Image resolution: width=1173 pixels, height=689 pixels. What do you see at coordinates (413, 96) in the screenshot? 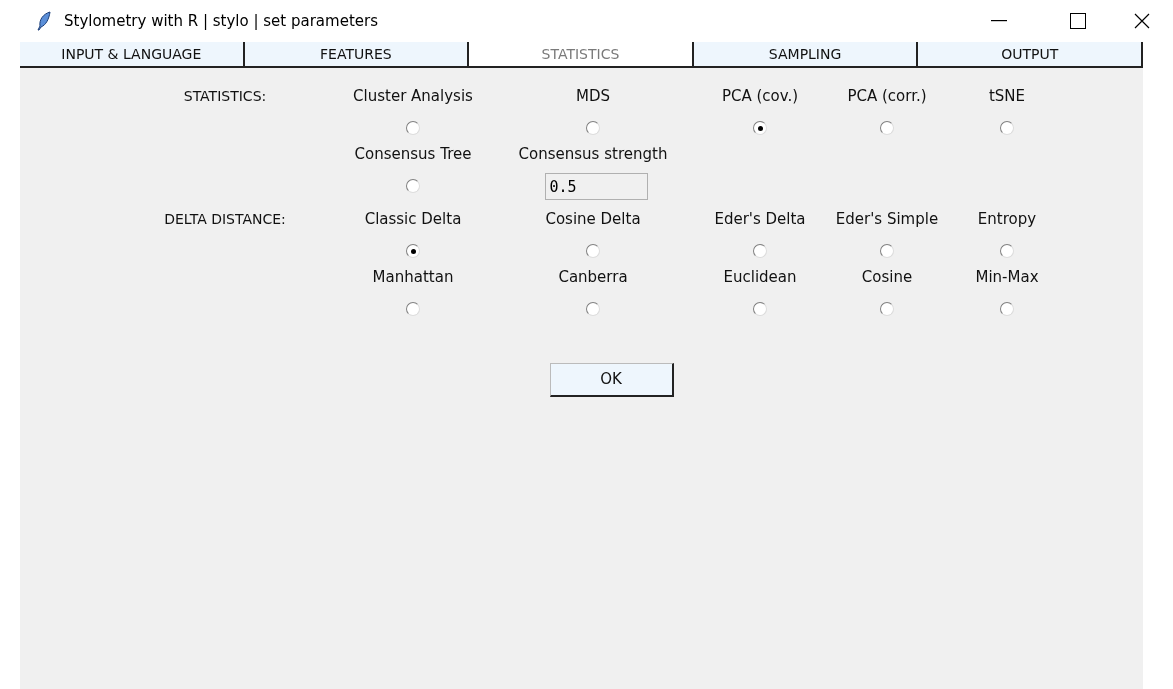
I see `option-label: Cluster Analysis` at bounding box center [413, 96].